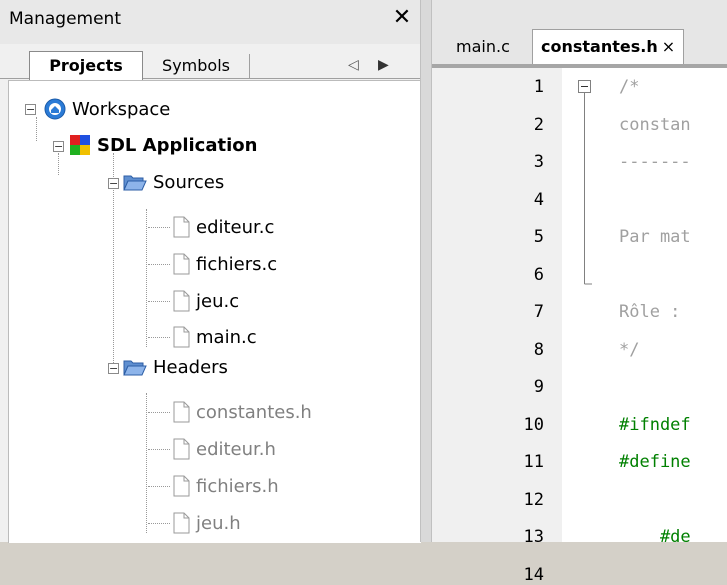  I want to click on line-number: 4, so click(538, 199).